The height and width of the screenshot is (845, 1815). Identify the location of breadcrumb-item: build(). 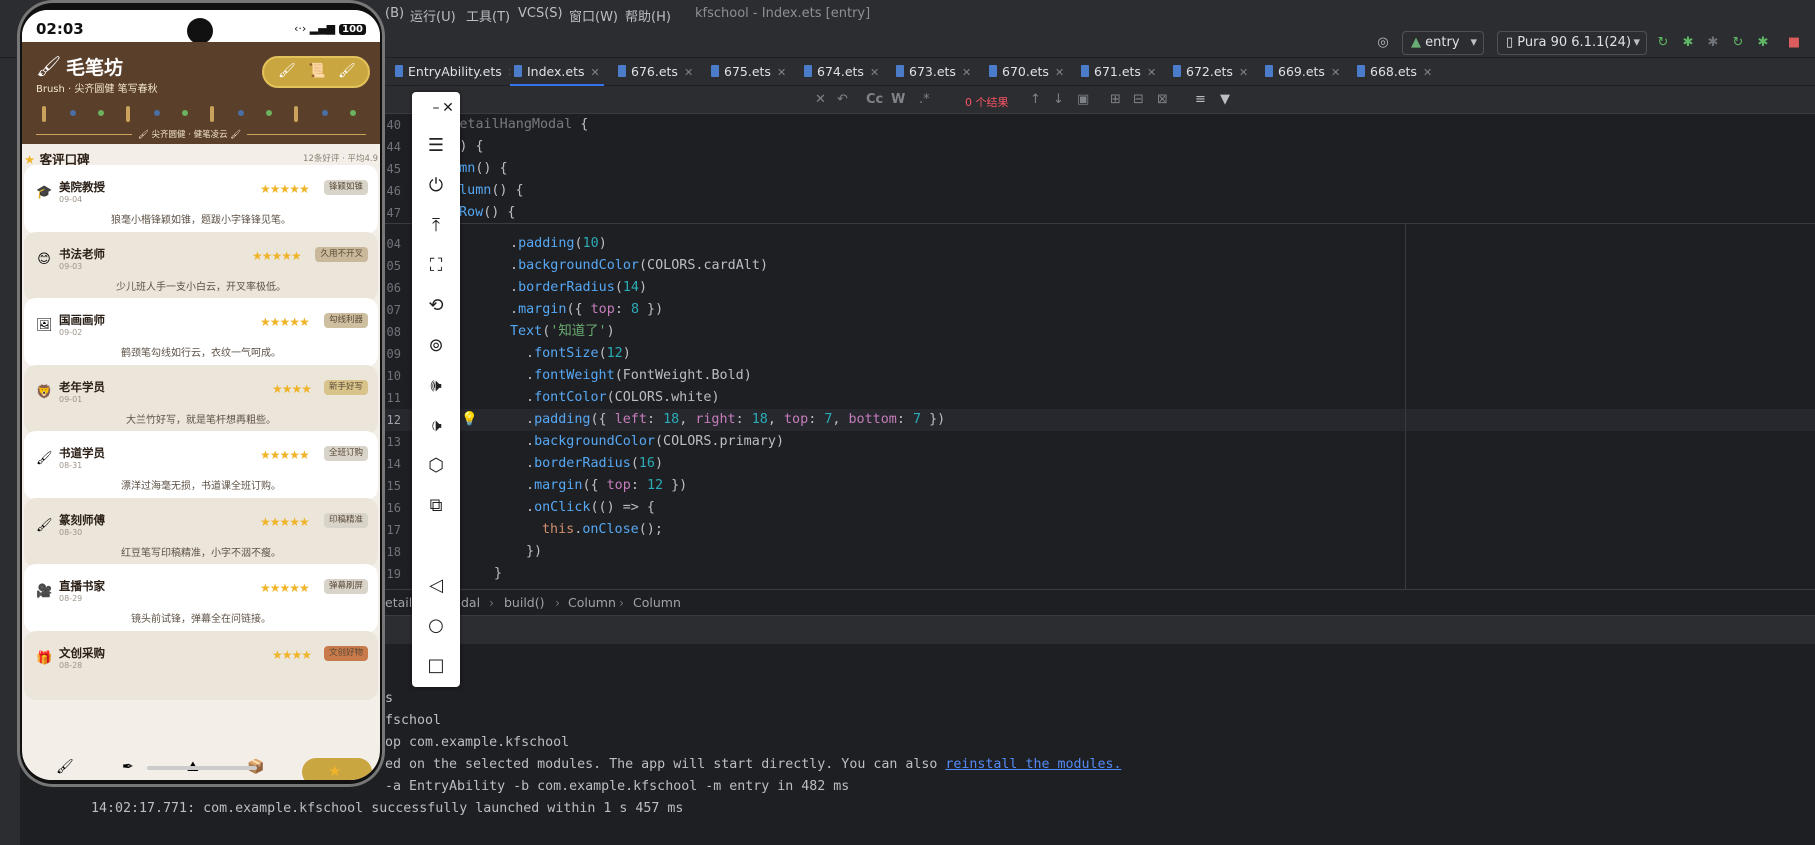
(524, 603).